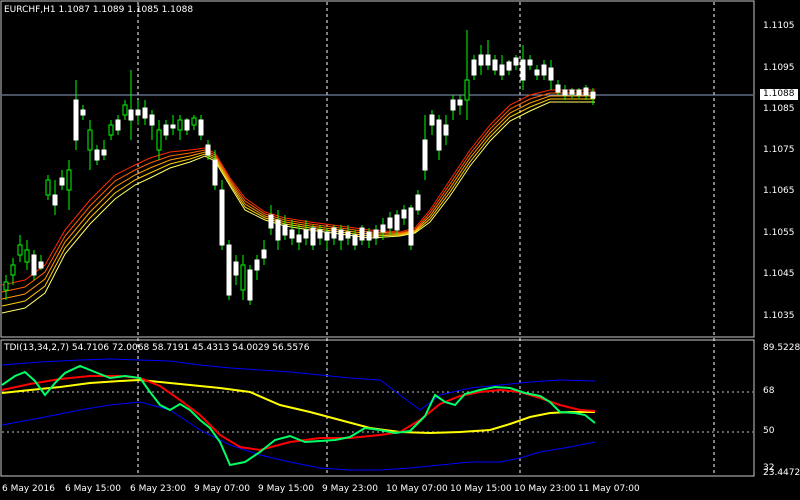 The height and width of the screenshot is (500, 800). Describe the element at coordinates (779, 26) in the screenshot. I see `price-label: 1.1105` at that location.